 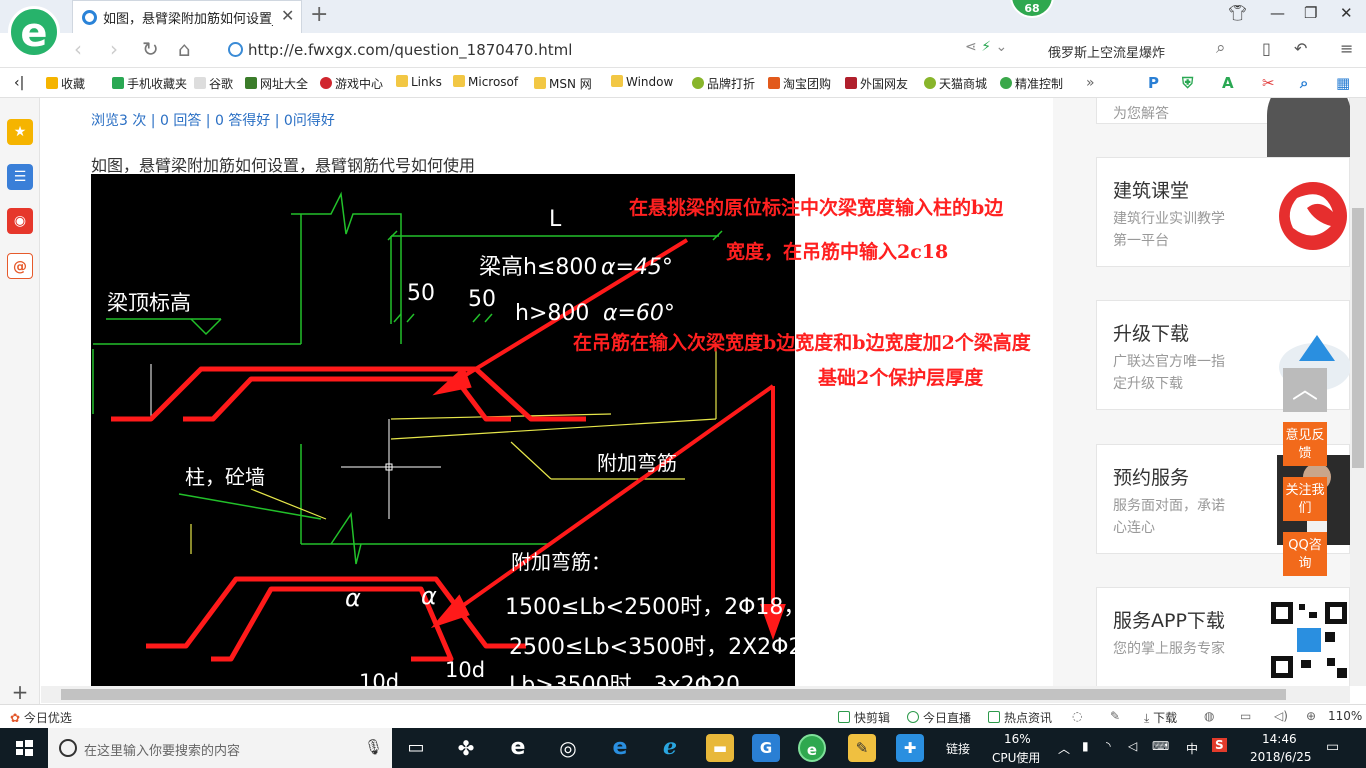 I want to click on taskbar-search-input: 在这里输入你要搜索的内容 🎙︎, so click(x=220, y=748).